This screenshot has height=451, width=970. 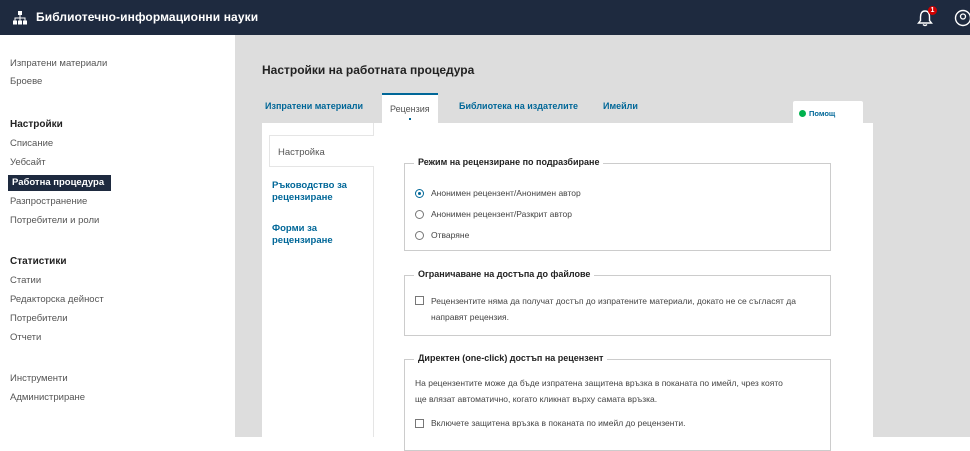 I want to click on sidebar-item-users-roles: Потребители и роли, so click(x=54, y=220).